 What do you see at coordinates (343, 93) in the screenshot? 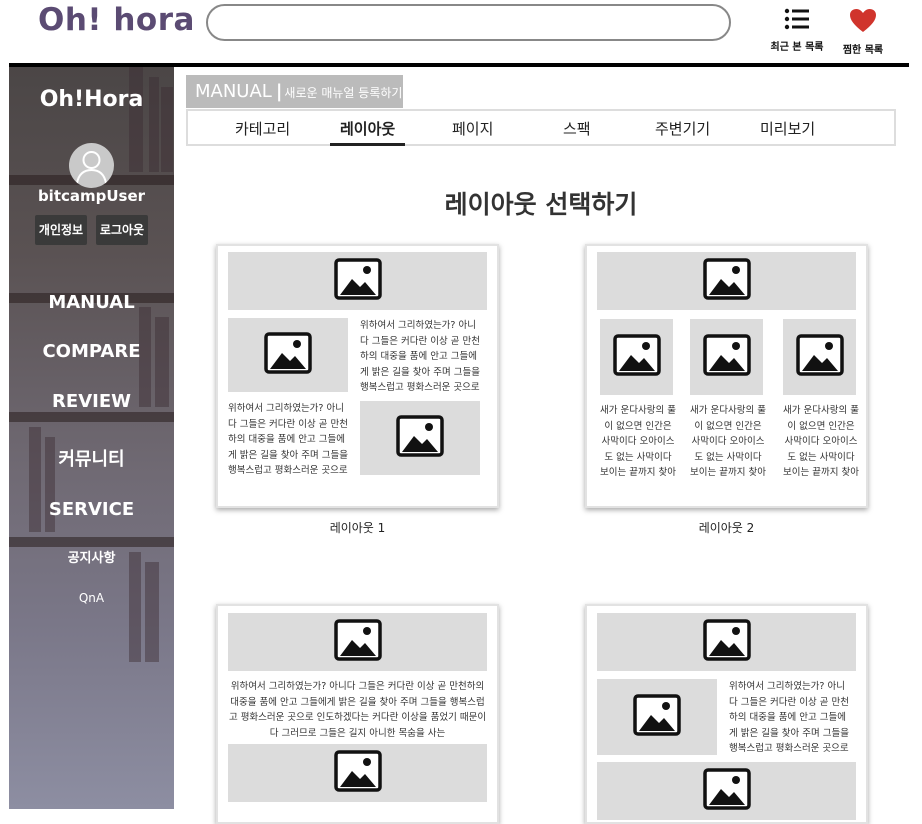
I see `section-subtitle: 새로운 매뉴얼 등록하기` at bounding box center [343, 93].